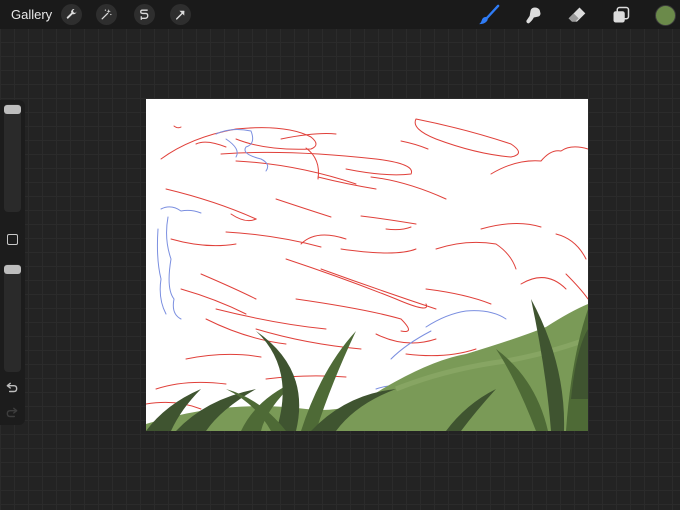 Image resolution: width=680 pixels, height=510 pixels. Describe the element at coordinates (340, 14) in the screenshot. I see `top-toolbar: Gallery` at that location.